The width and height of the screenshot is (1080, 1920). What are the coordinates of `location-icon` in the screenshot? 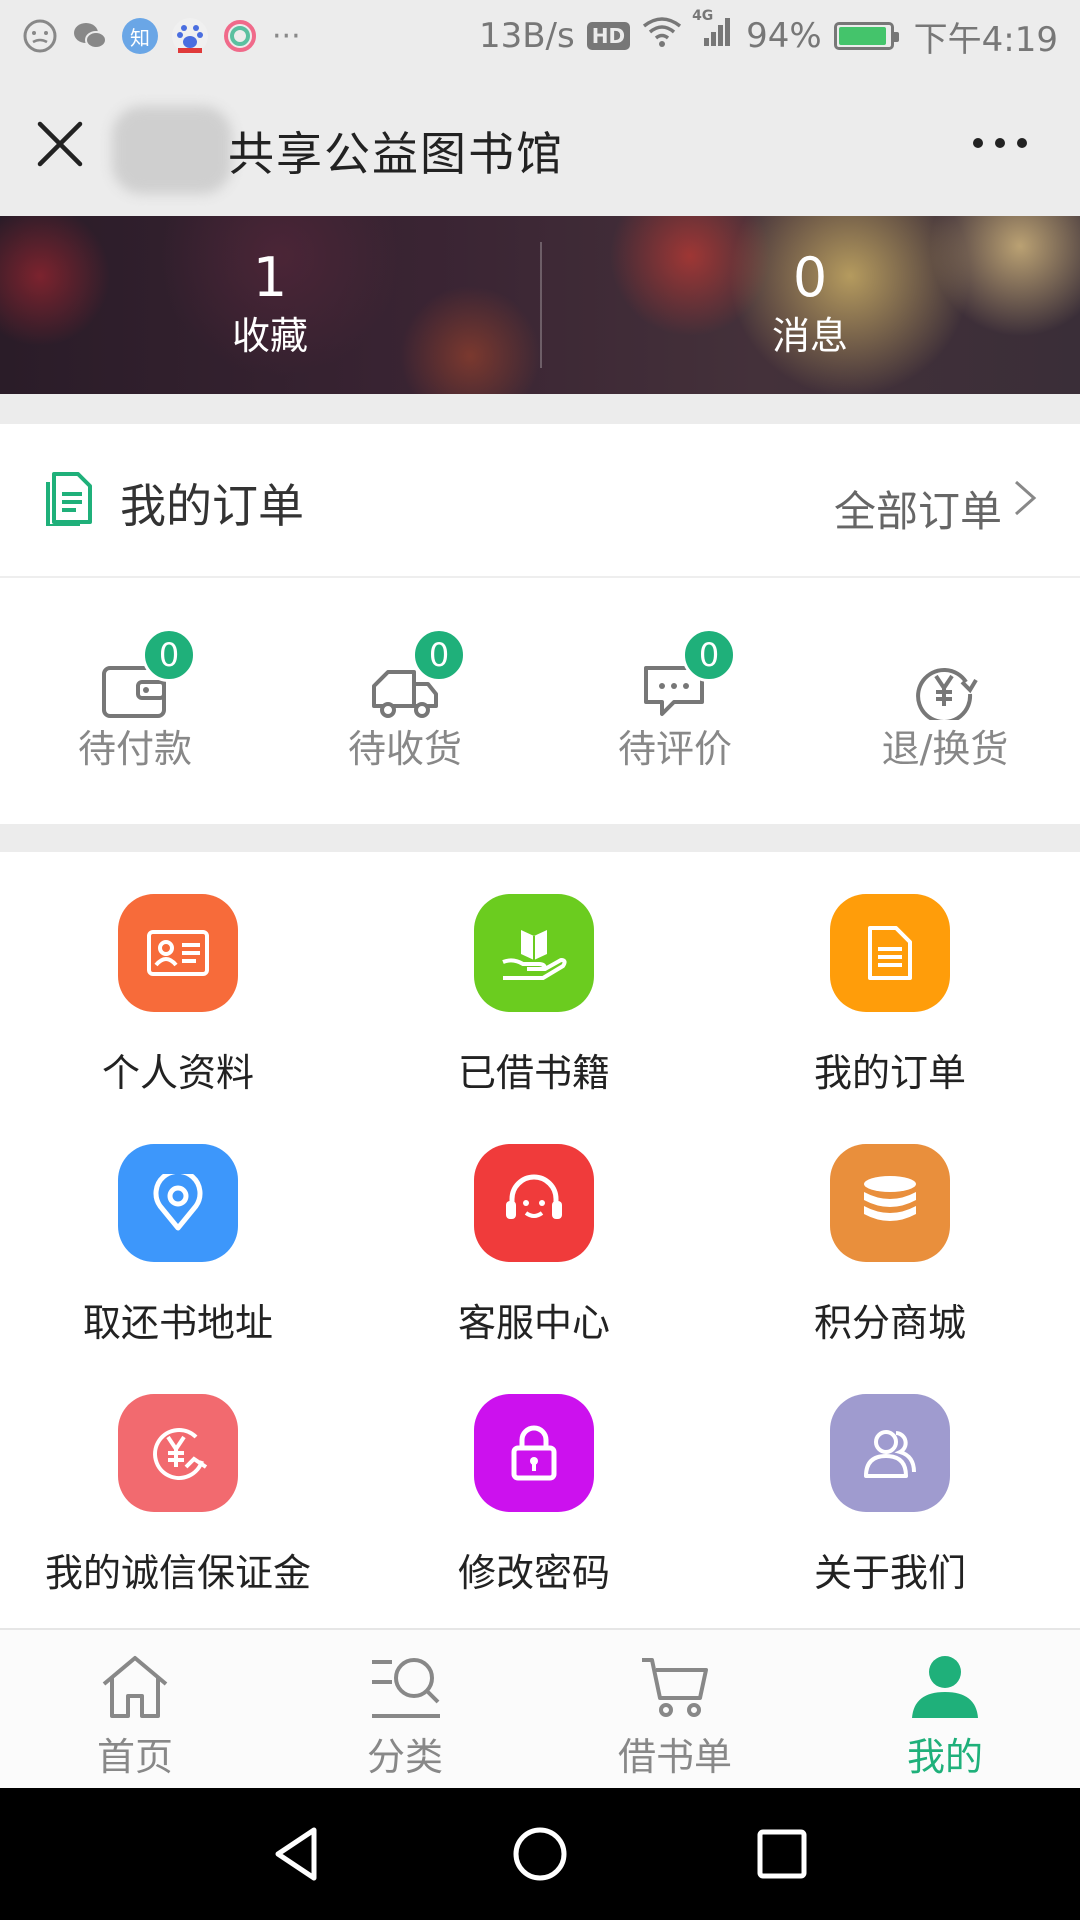 It's located at (178, 1203).